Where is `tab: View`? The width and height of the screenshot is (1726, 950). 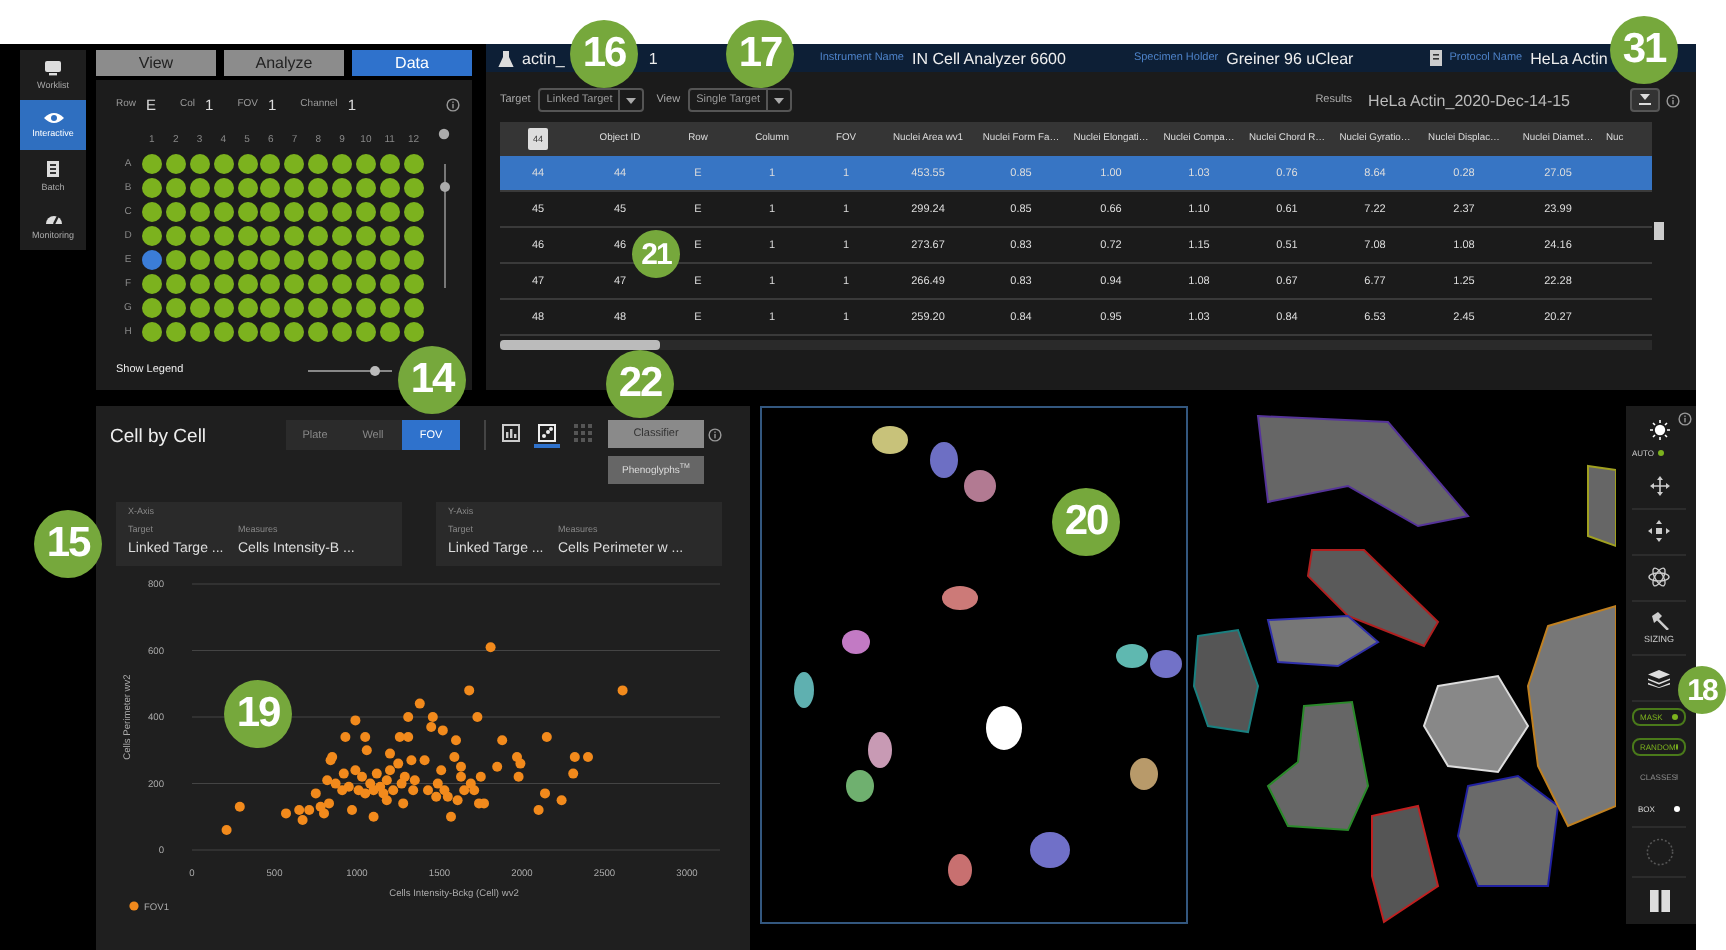 tab: View is located at coordinates (156, 63).